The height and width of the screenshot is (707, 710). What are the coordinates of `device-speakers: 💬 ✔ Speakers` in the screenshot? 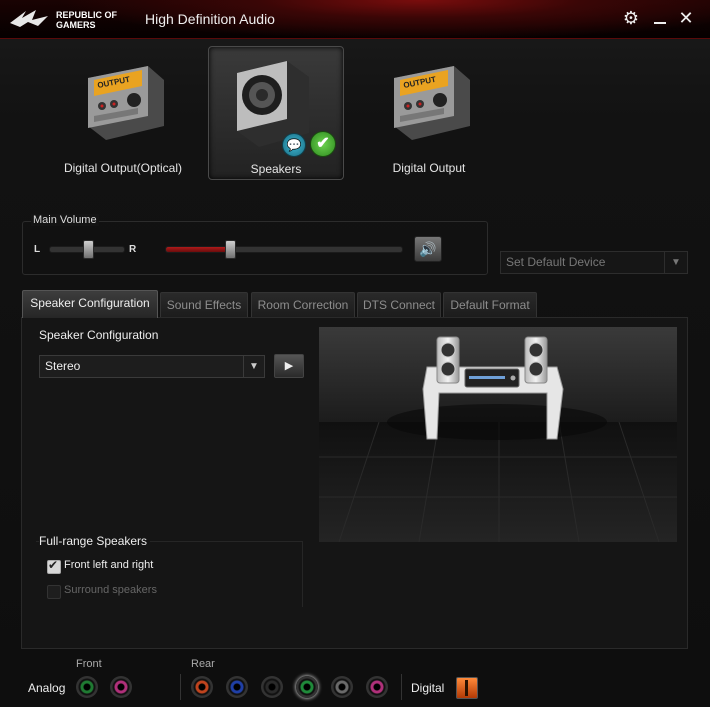 It's located at (276, 113).